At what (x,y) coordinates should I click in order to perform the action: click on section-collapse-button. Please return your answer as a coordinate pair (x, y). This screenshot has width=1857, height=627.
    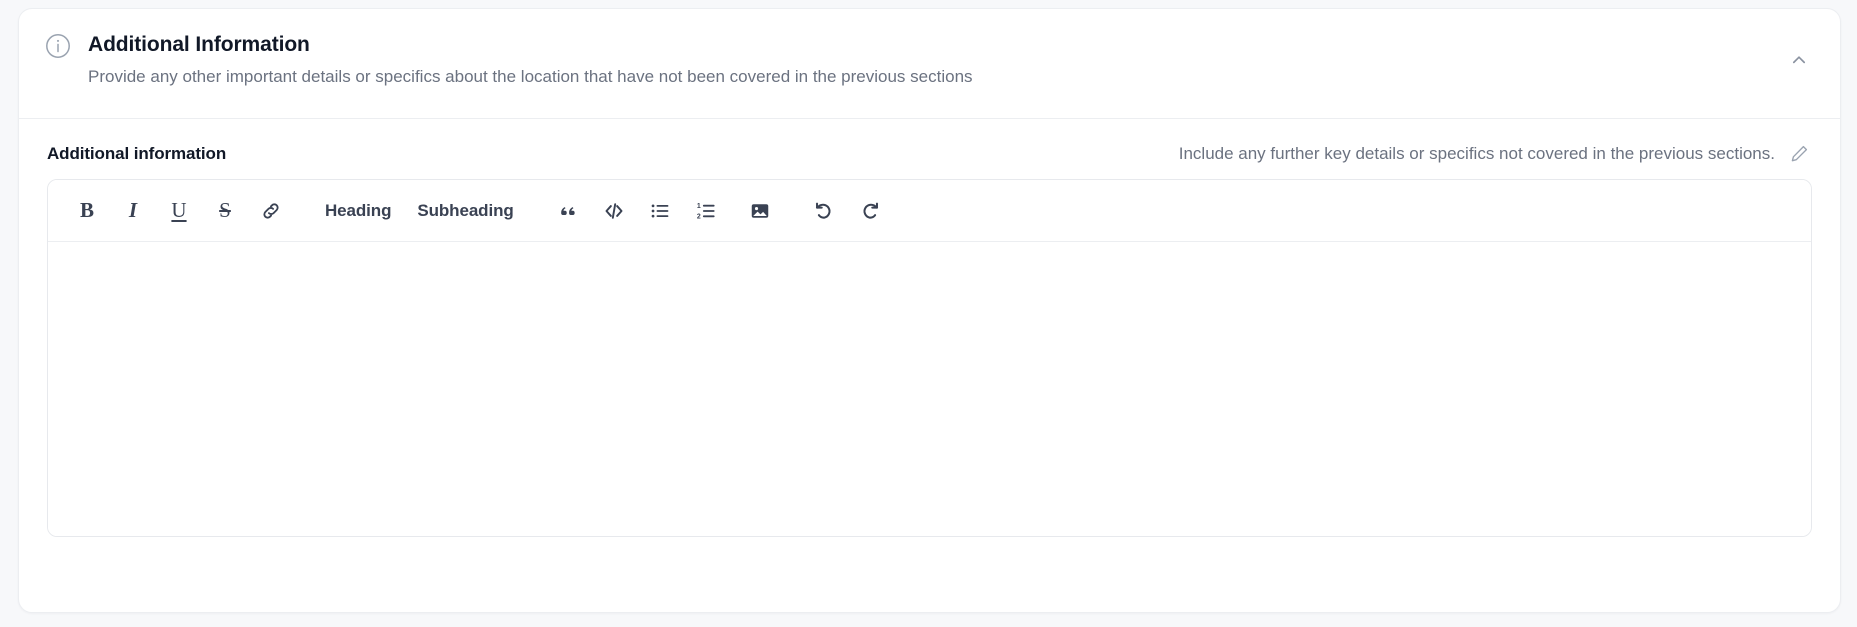
    Looking at the image, I should click on (1799, 60).